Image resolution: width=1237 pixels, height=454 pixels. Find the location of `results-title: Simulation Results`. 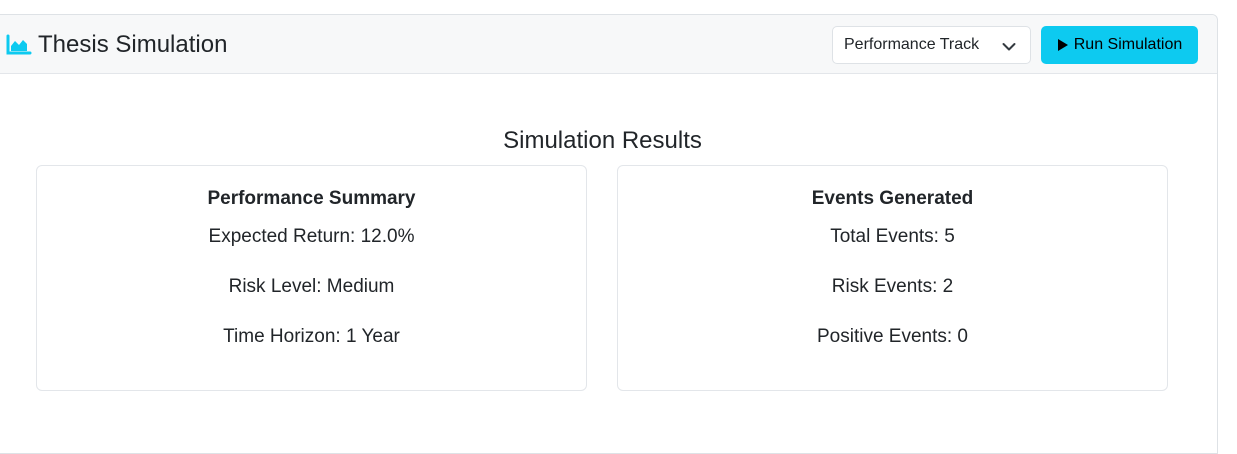

results-title: Simulation Results is located at coordinates (602, 140).